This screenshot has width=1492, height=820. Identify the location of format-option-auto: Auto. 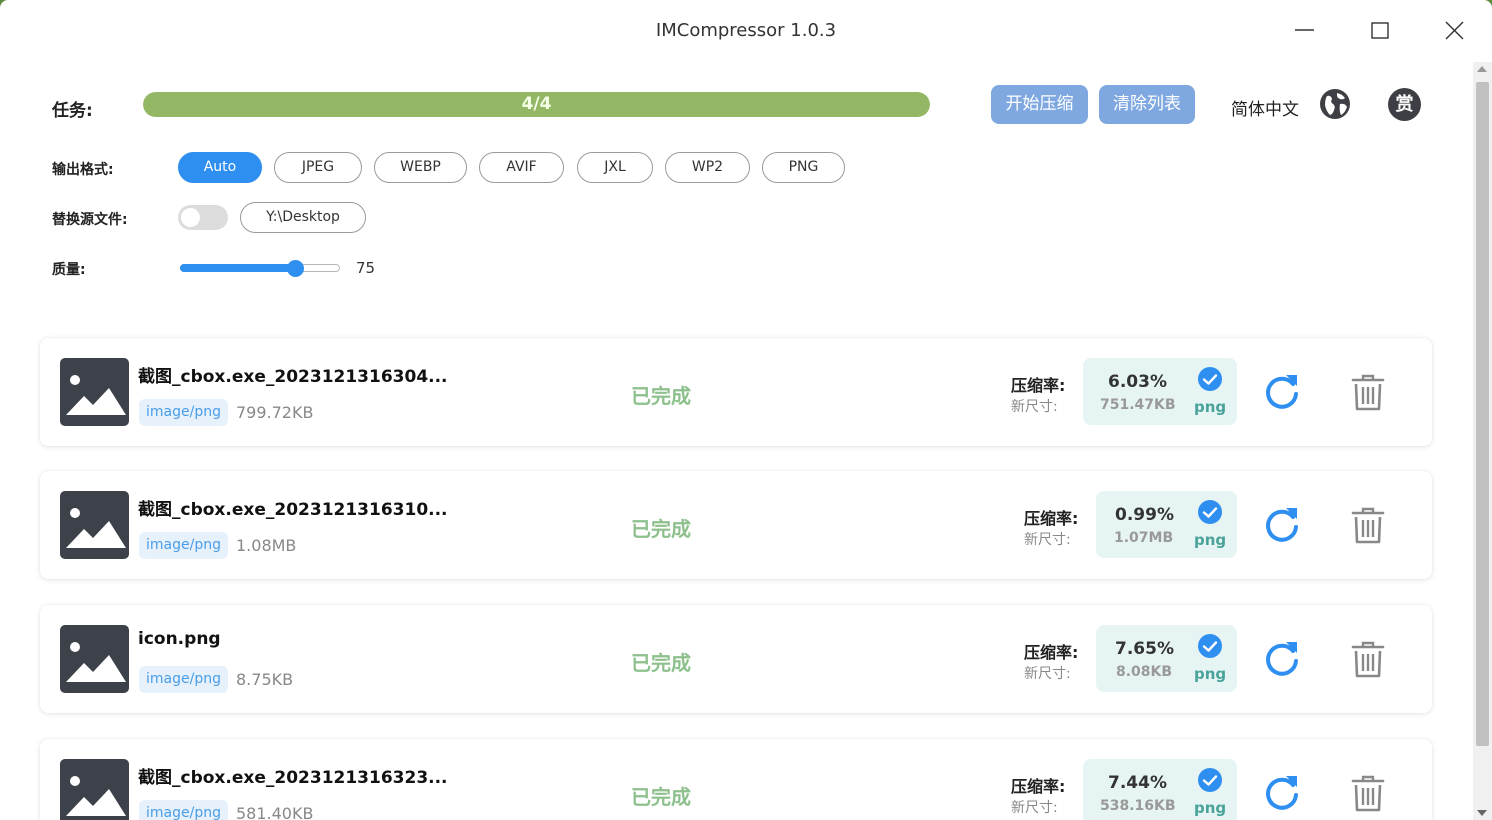
(220, 167).